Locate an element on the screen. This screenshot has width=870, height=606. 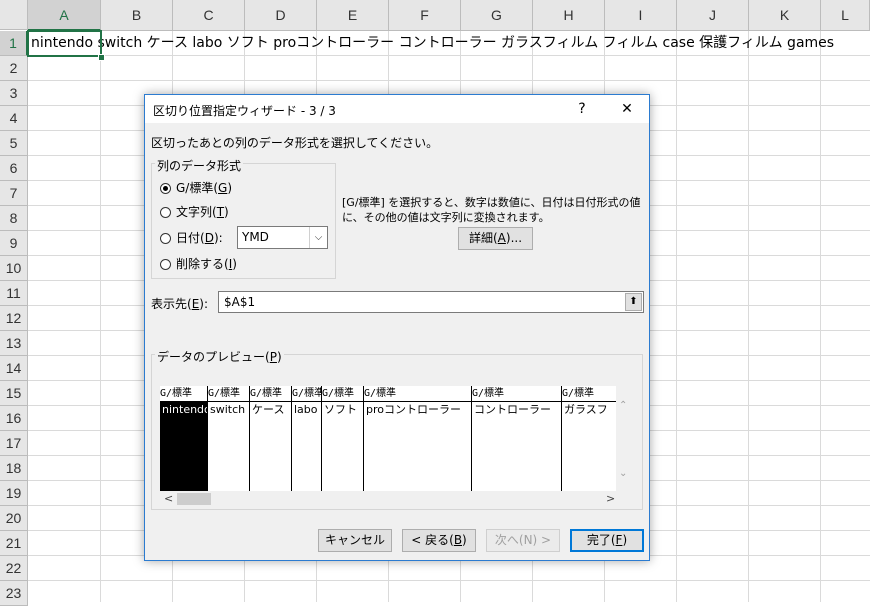
row-header-21: 21 is located at coordinates (14, 543).